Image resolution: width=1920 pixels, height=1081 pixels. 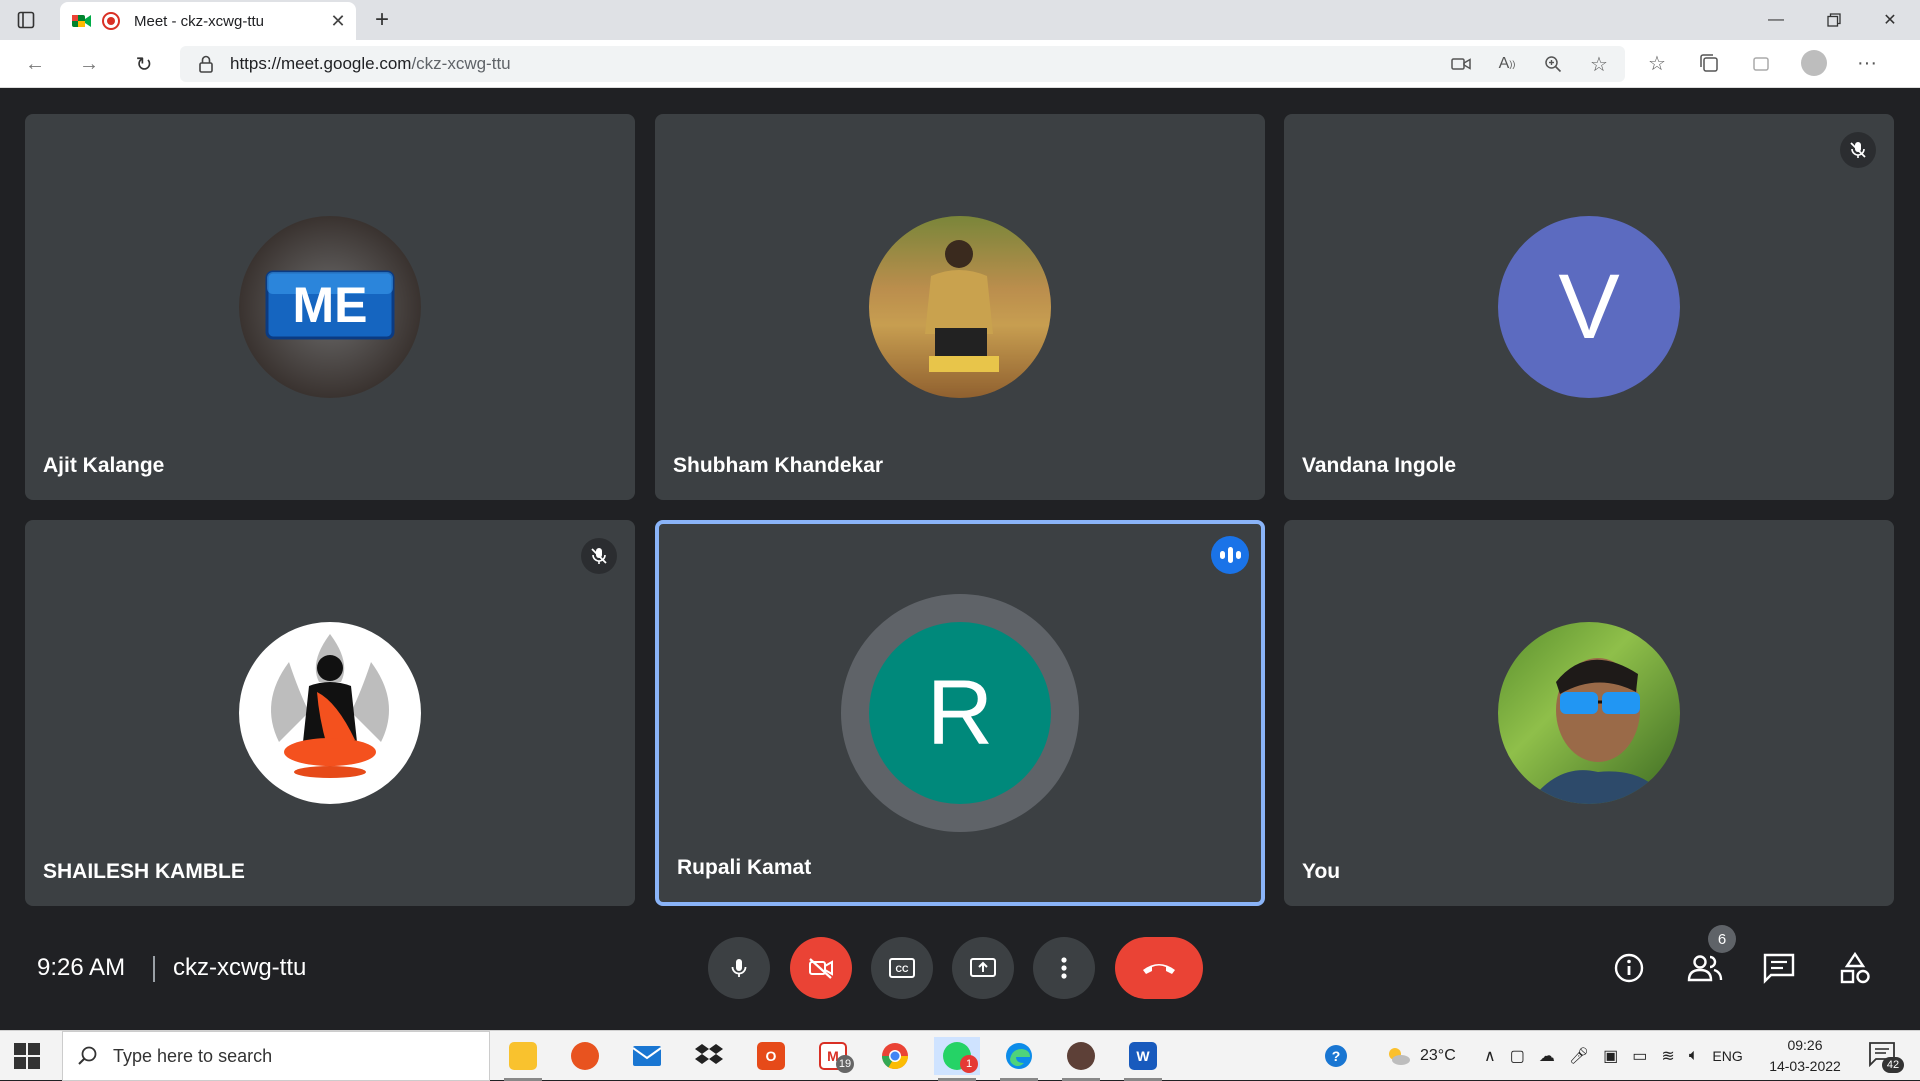 I want to click on camera-off-button, so click(x=821, y=968).